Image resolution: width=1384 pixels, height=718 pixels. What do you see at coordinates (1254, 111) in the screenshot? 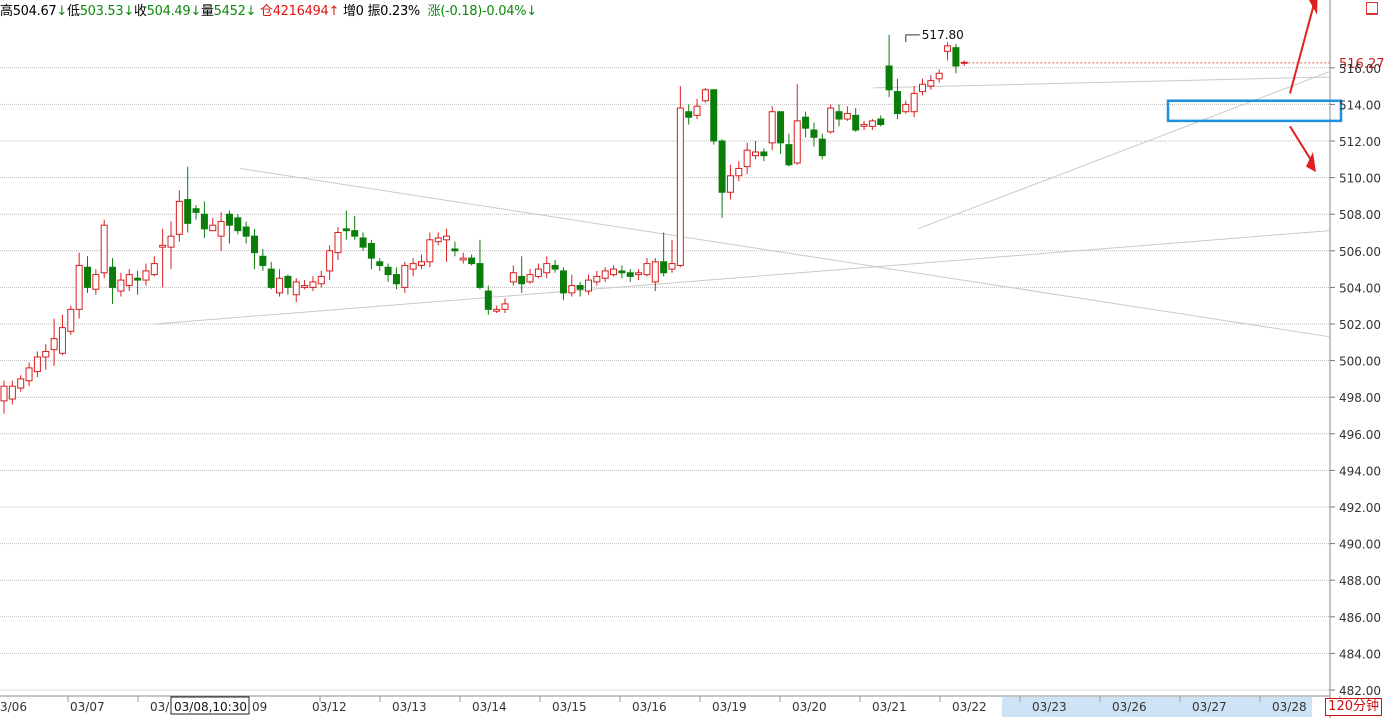
I see `highlight-box` at bounding box center [1254, 111].